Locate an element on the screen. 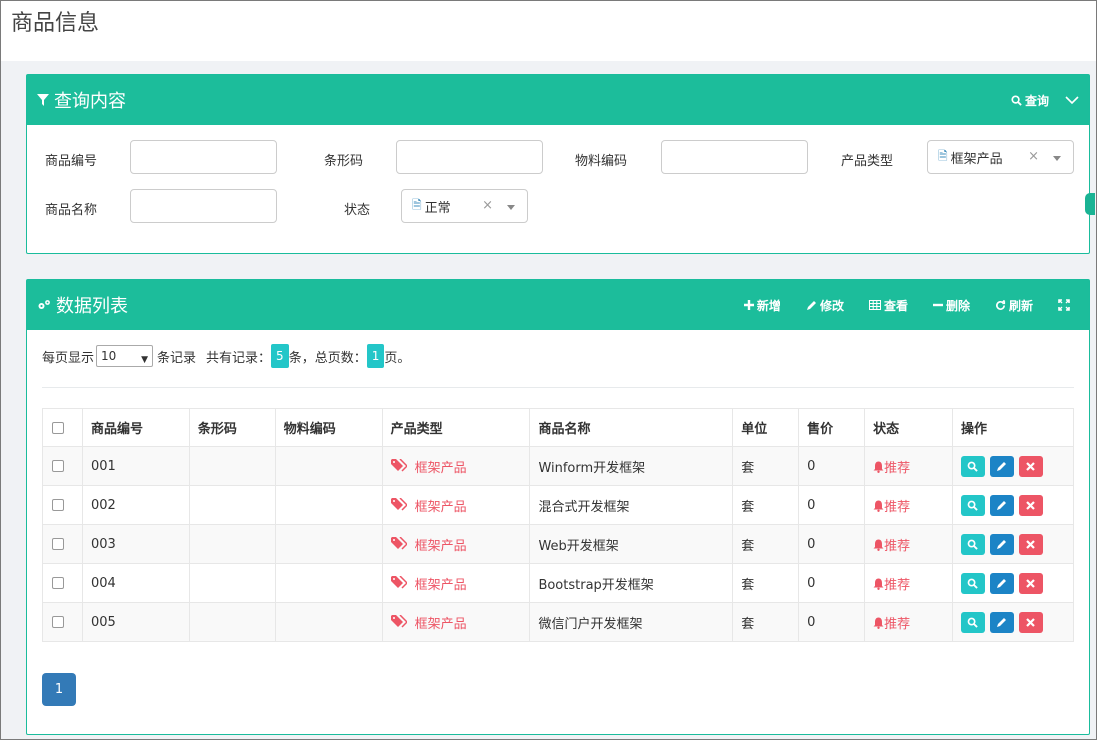  pager-info: 每页显示 10 ▼ 条记录 共有记录： 5 条，总页数： 1 页。 is located at coordinates (226, 356).